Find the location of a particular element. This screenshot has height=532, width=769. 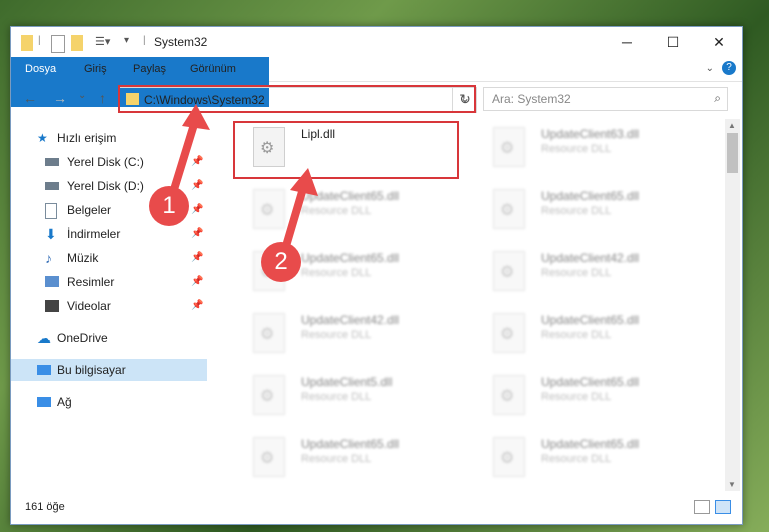

sidebar-item-c-drive: Yerel Disk (C:) 📌 is located at coordinates (109, 162).